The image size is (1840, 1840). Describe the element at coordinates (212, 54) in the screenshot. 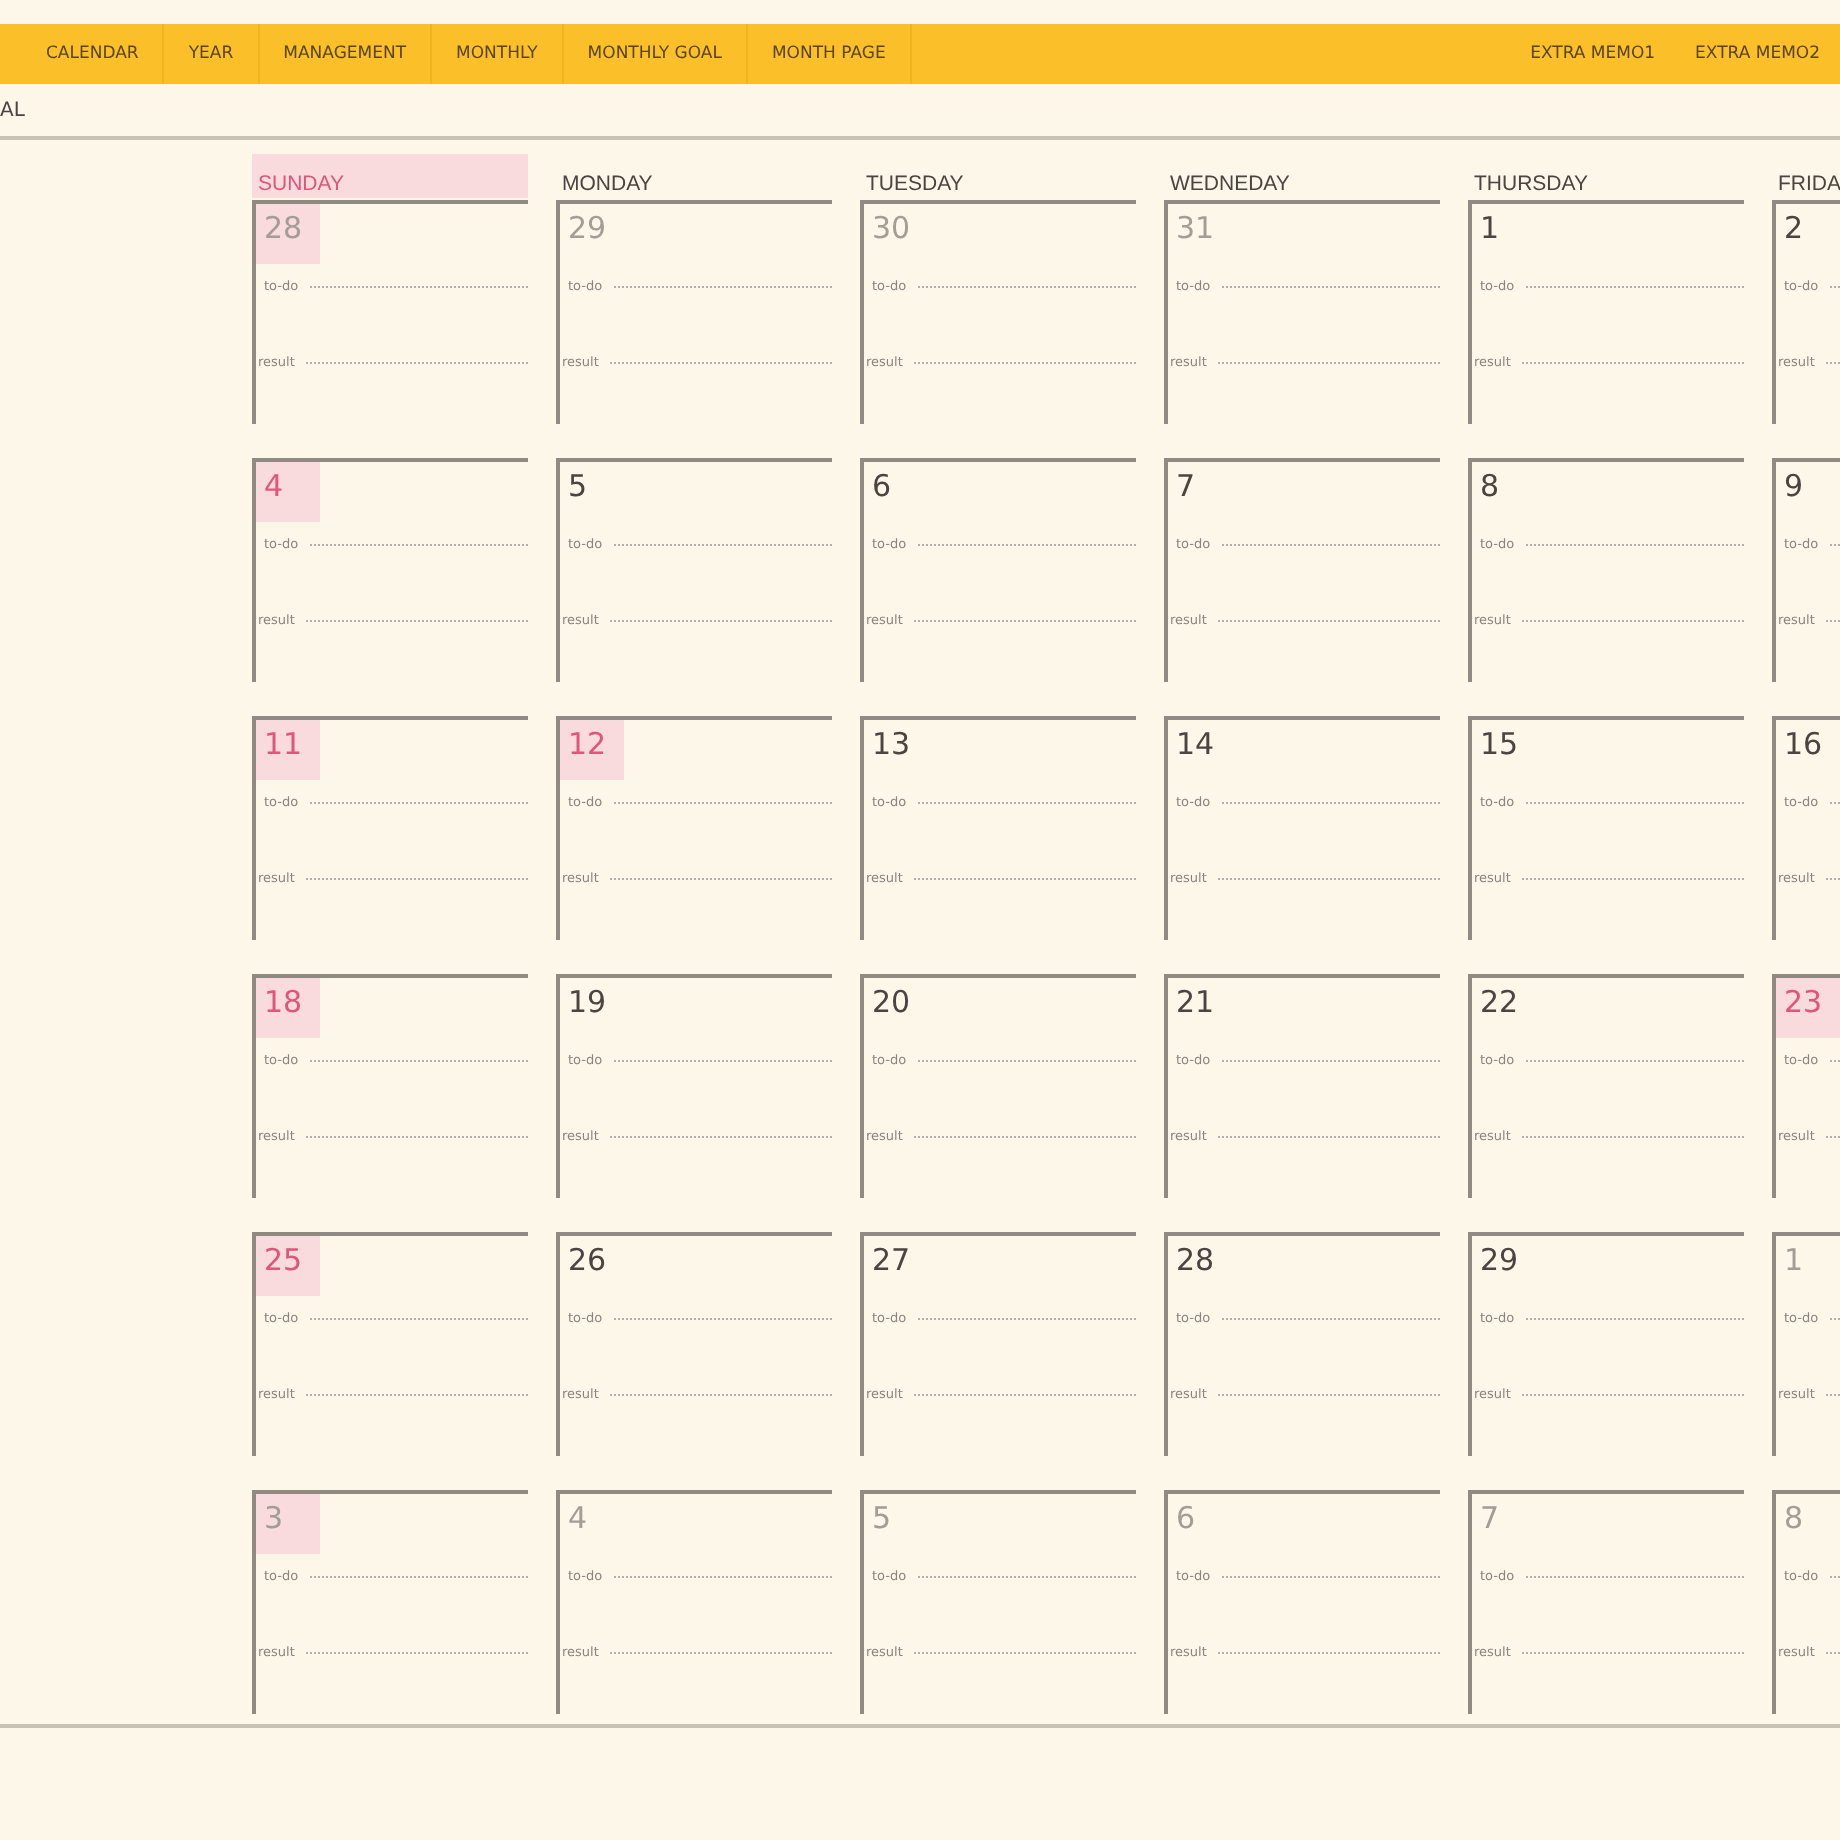

I see `nav-tab: YEAR` at that location.